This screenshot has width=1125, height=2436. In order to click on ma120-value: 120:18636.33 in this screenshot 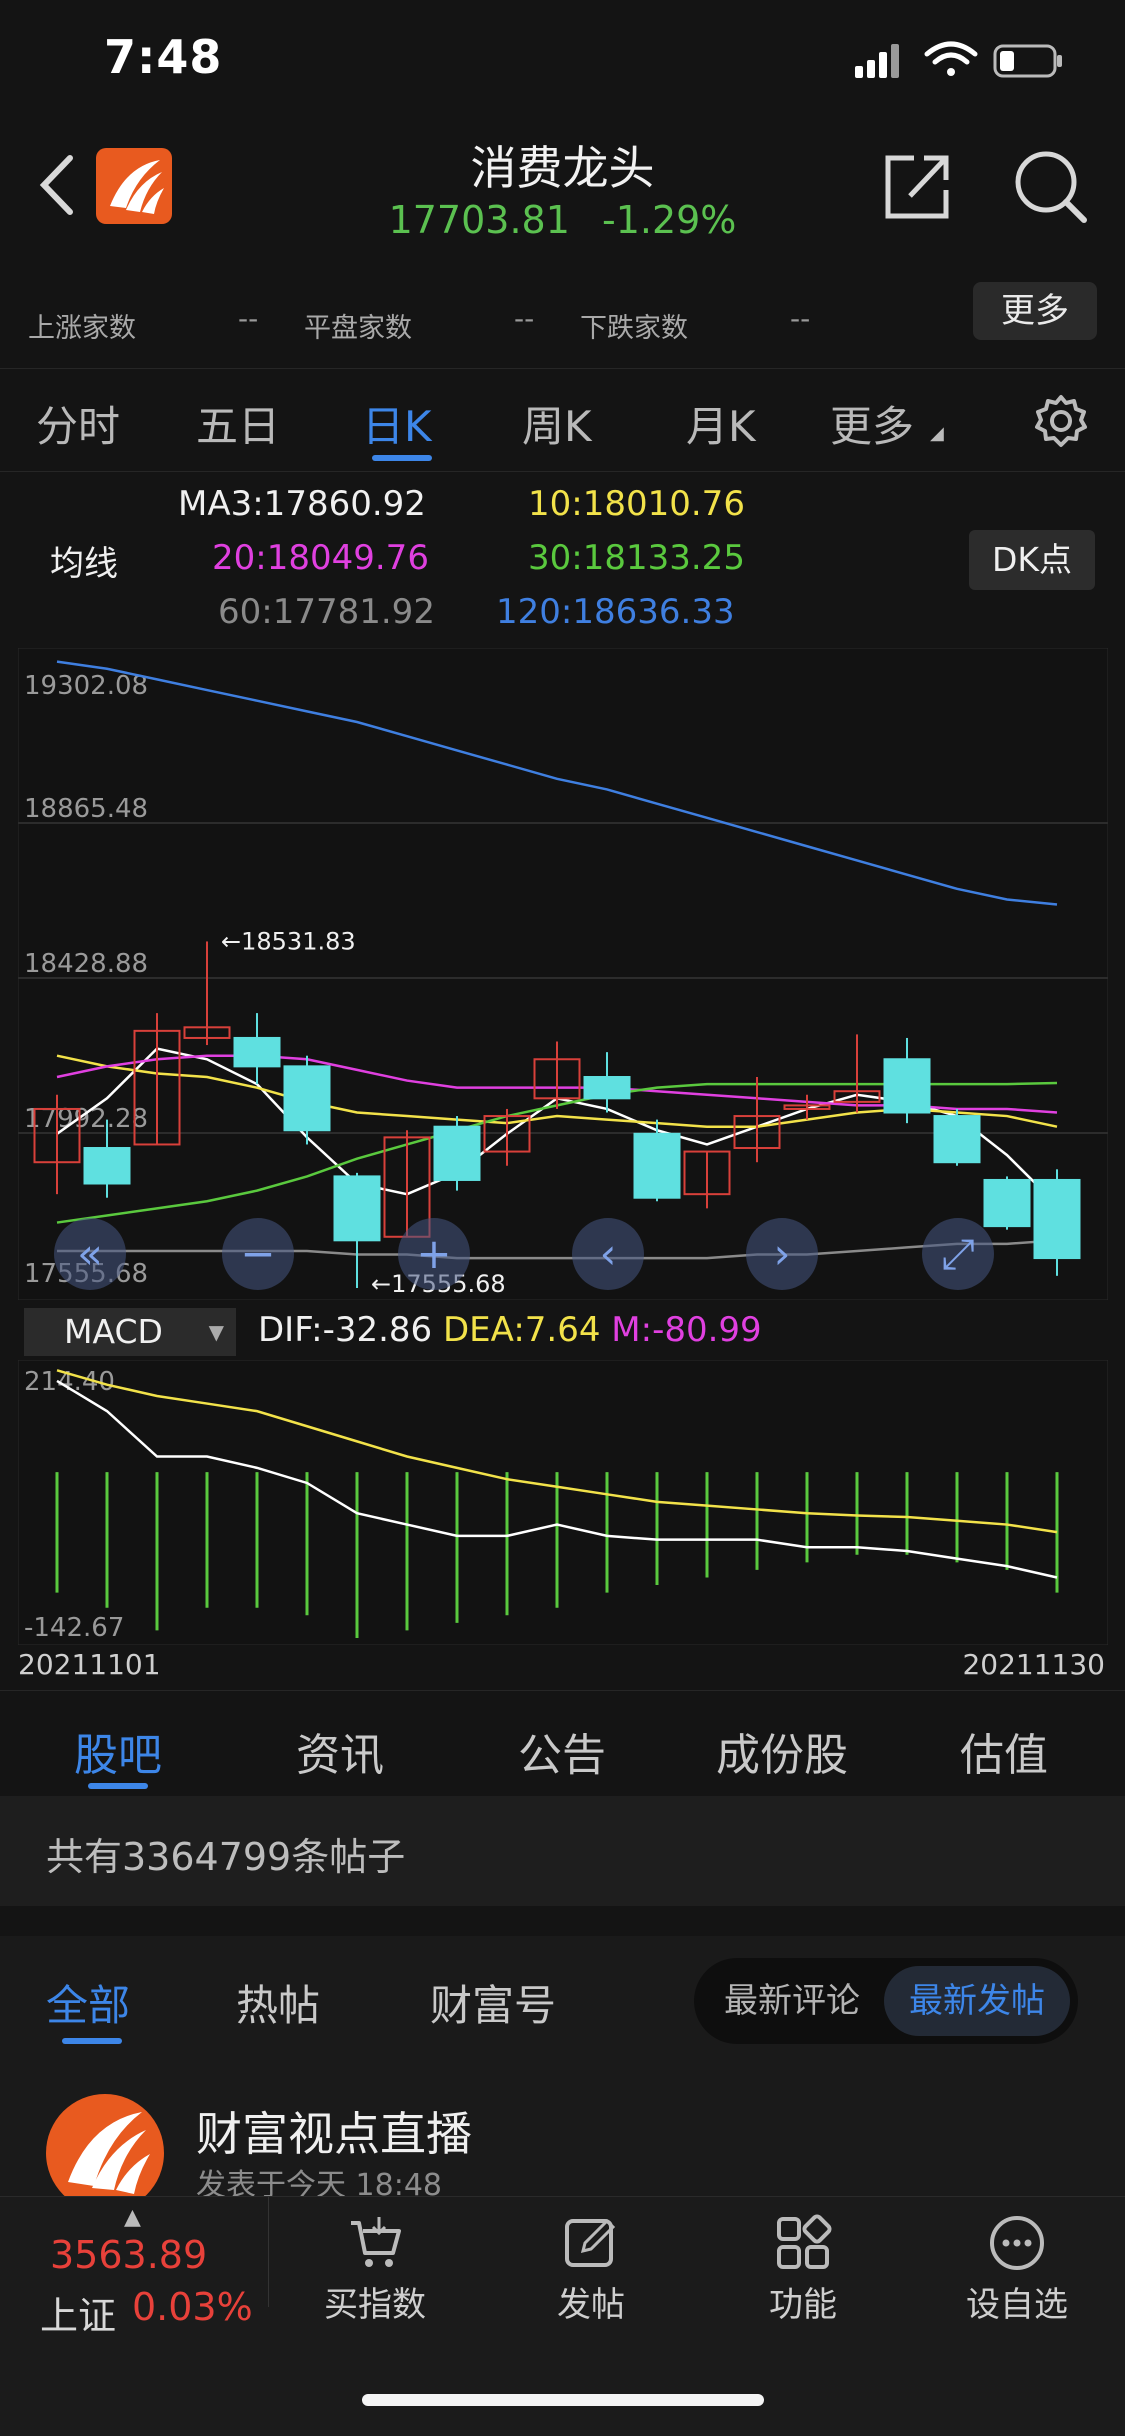, I will do `click(615, 612)`.